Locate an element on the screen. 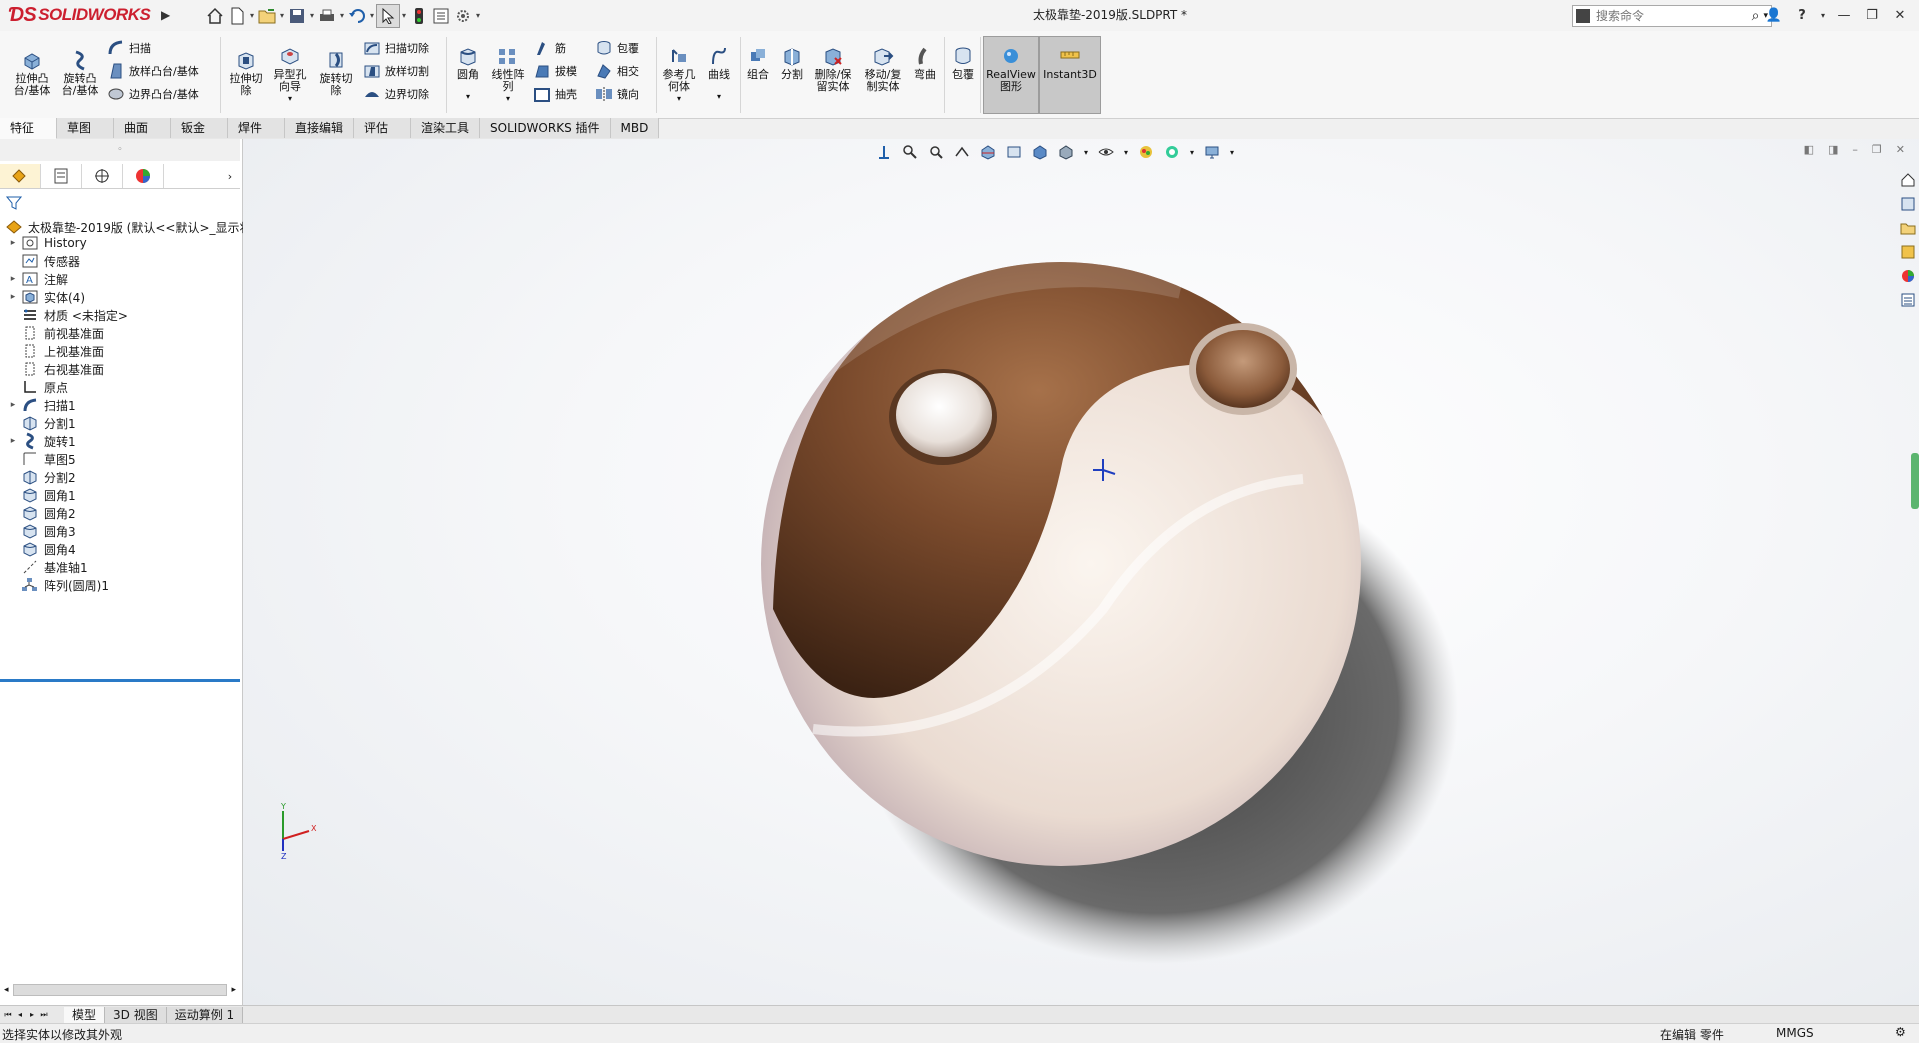 The image size is (1919, 1043). tree-item: 圆角2 is located at coordinates (38, 513).